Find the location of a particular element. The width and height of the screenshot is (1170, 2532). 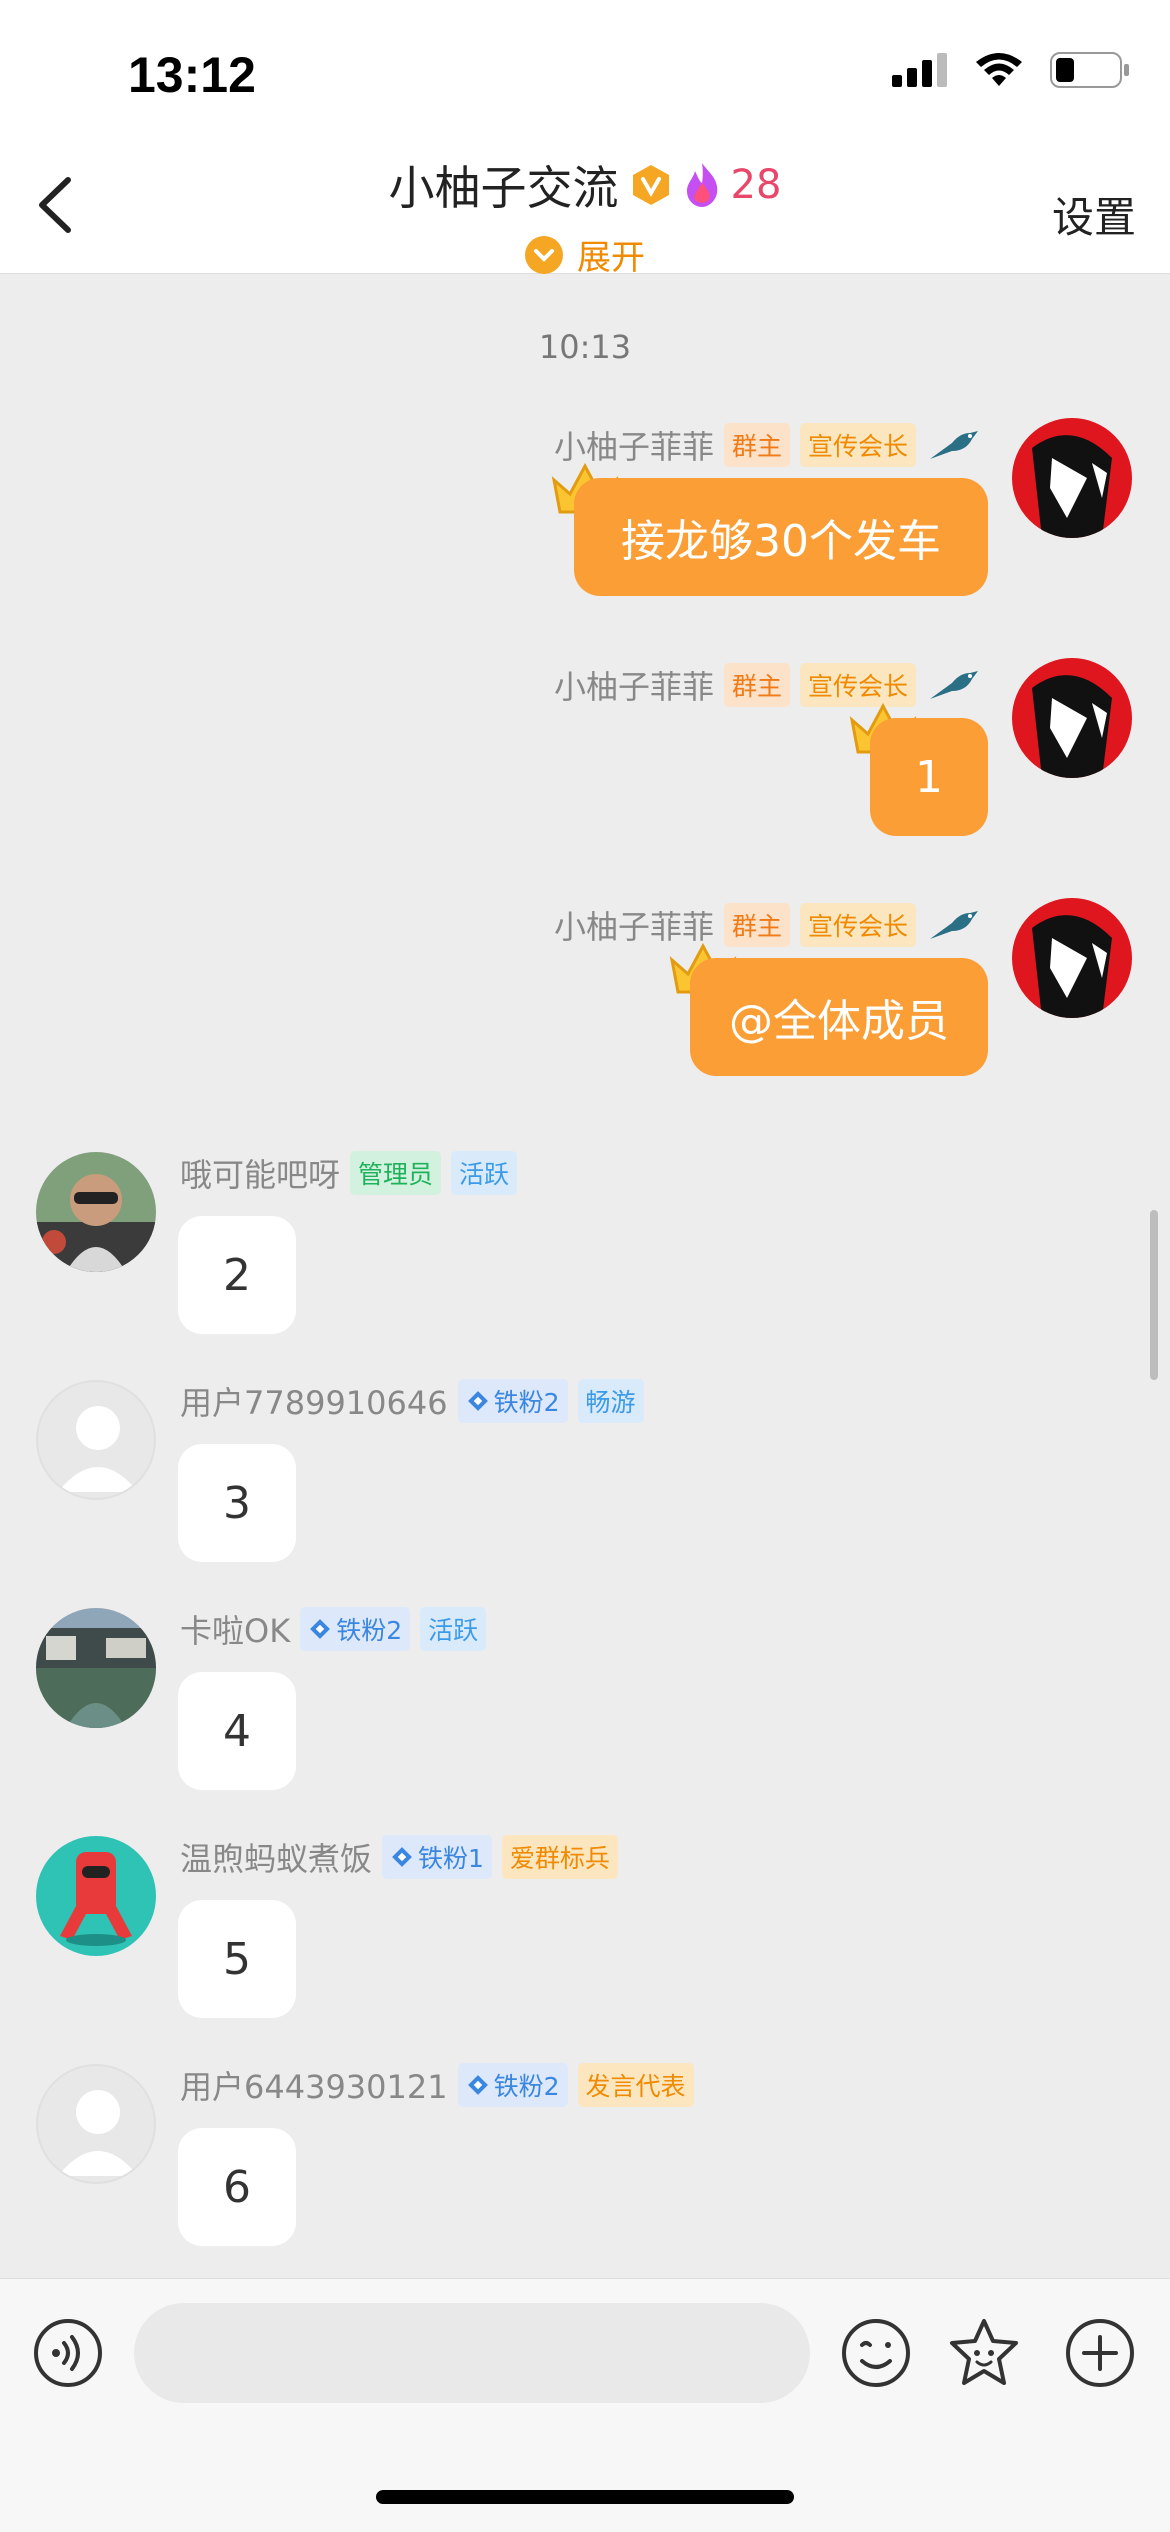

chat-scrollbar is located at coordinates (1154, 1295).